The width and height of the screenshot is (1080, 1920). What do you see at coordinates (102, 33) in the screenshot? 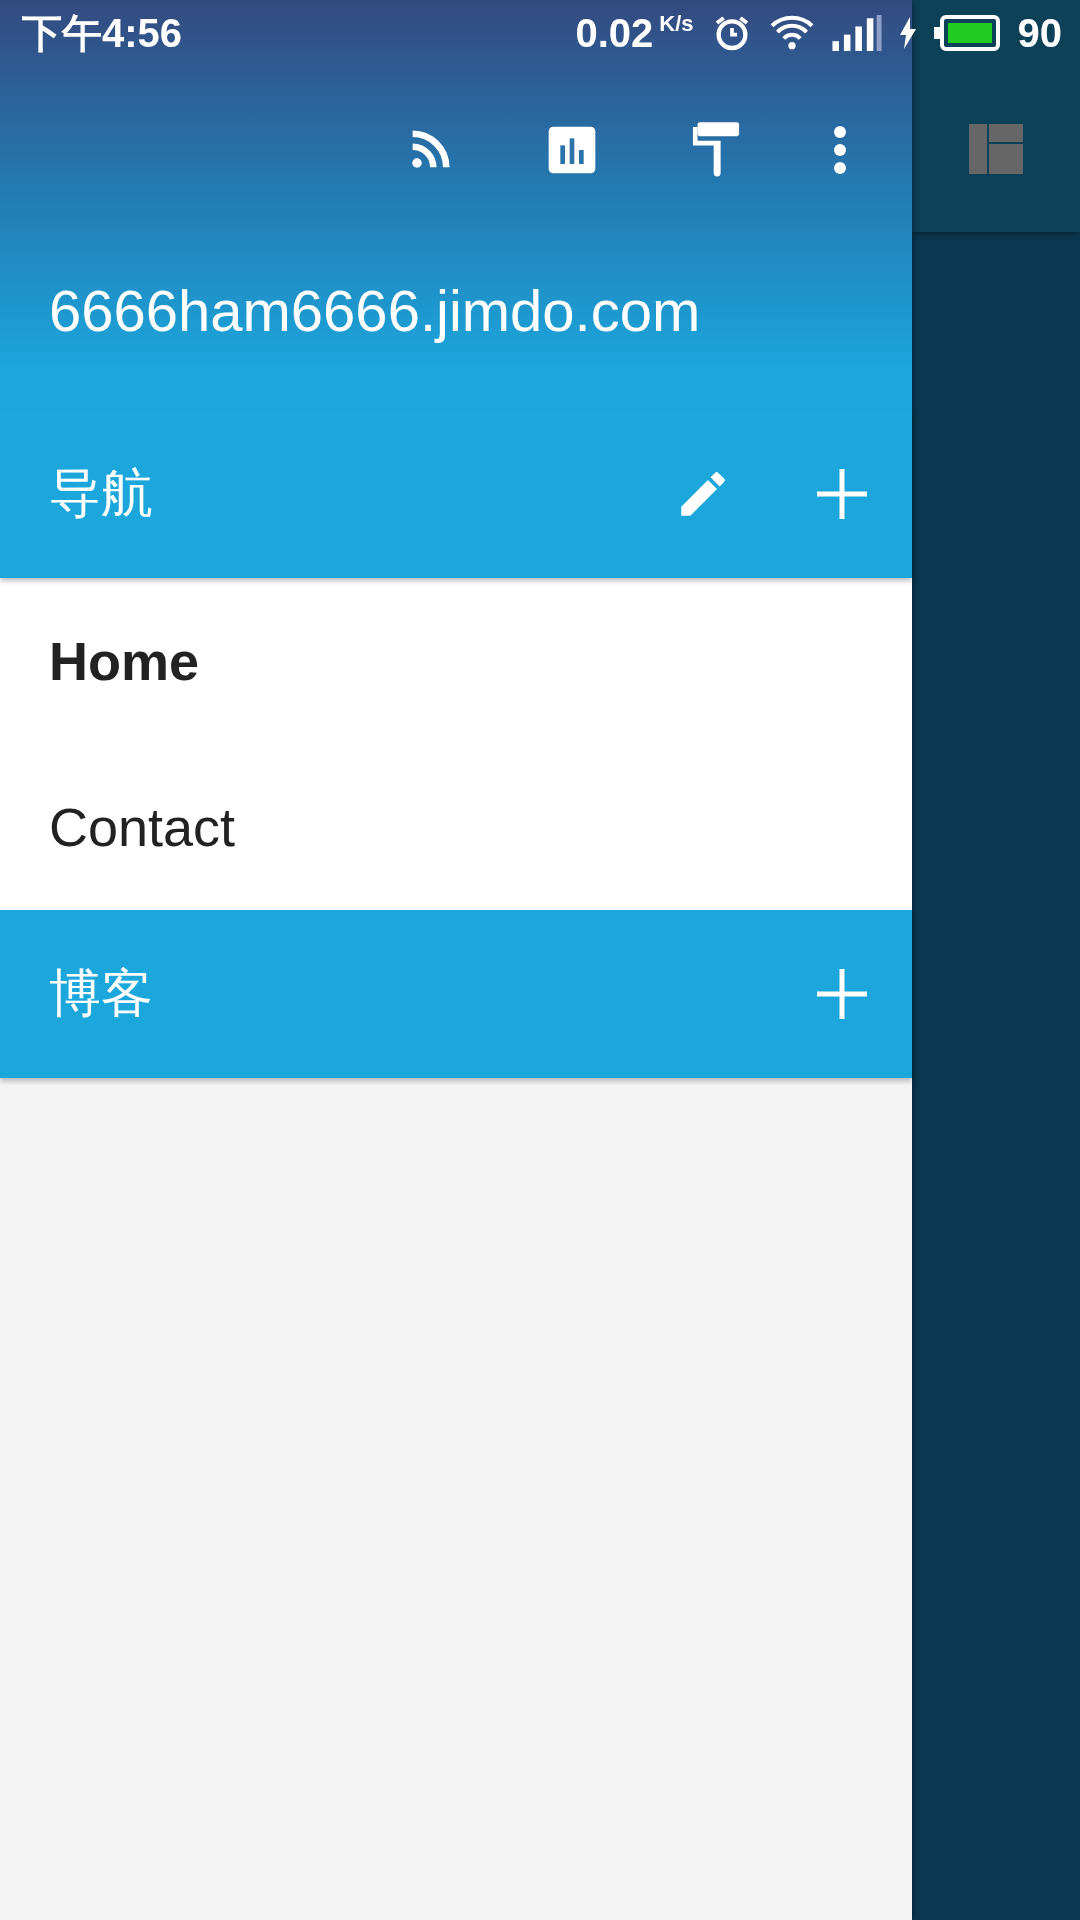
I see `clock: 下午4:56` at bounding box center [102, 33].